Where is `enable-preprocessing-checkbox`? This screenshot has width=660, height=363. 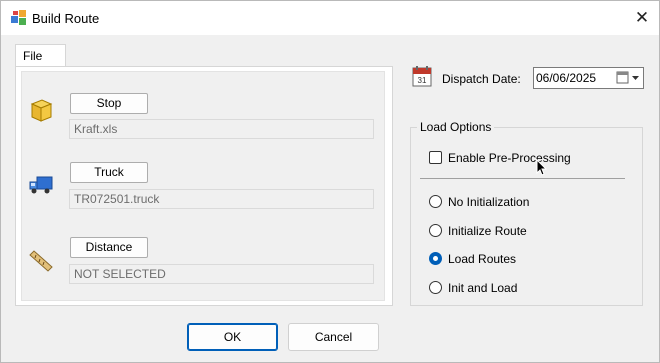
enable-preprocessing-checkbox is located at coordinates (435, 157).